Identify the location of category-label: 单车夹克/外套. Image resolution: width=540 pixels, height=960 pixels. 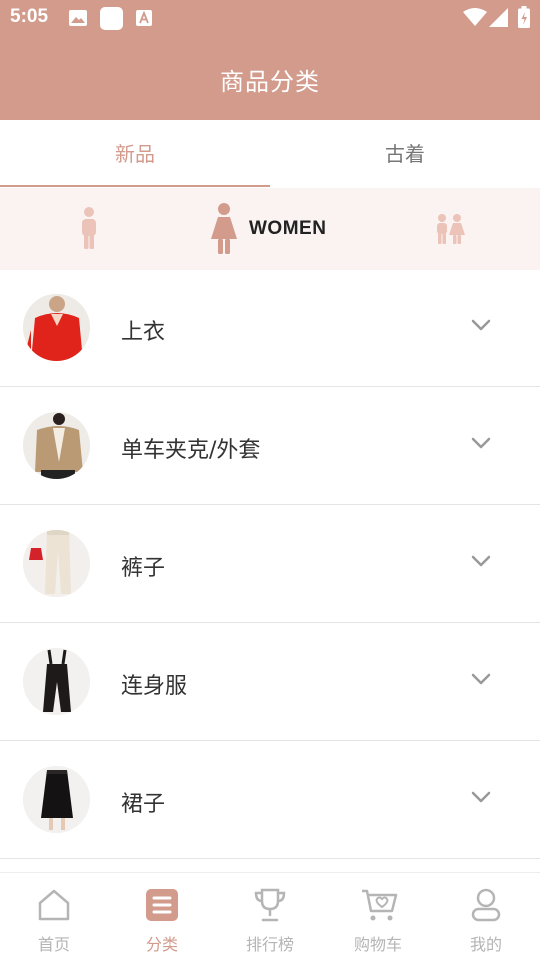
(191, 450).